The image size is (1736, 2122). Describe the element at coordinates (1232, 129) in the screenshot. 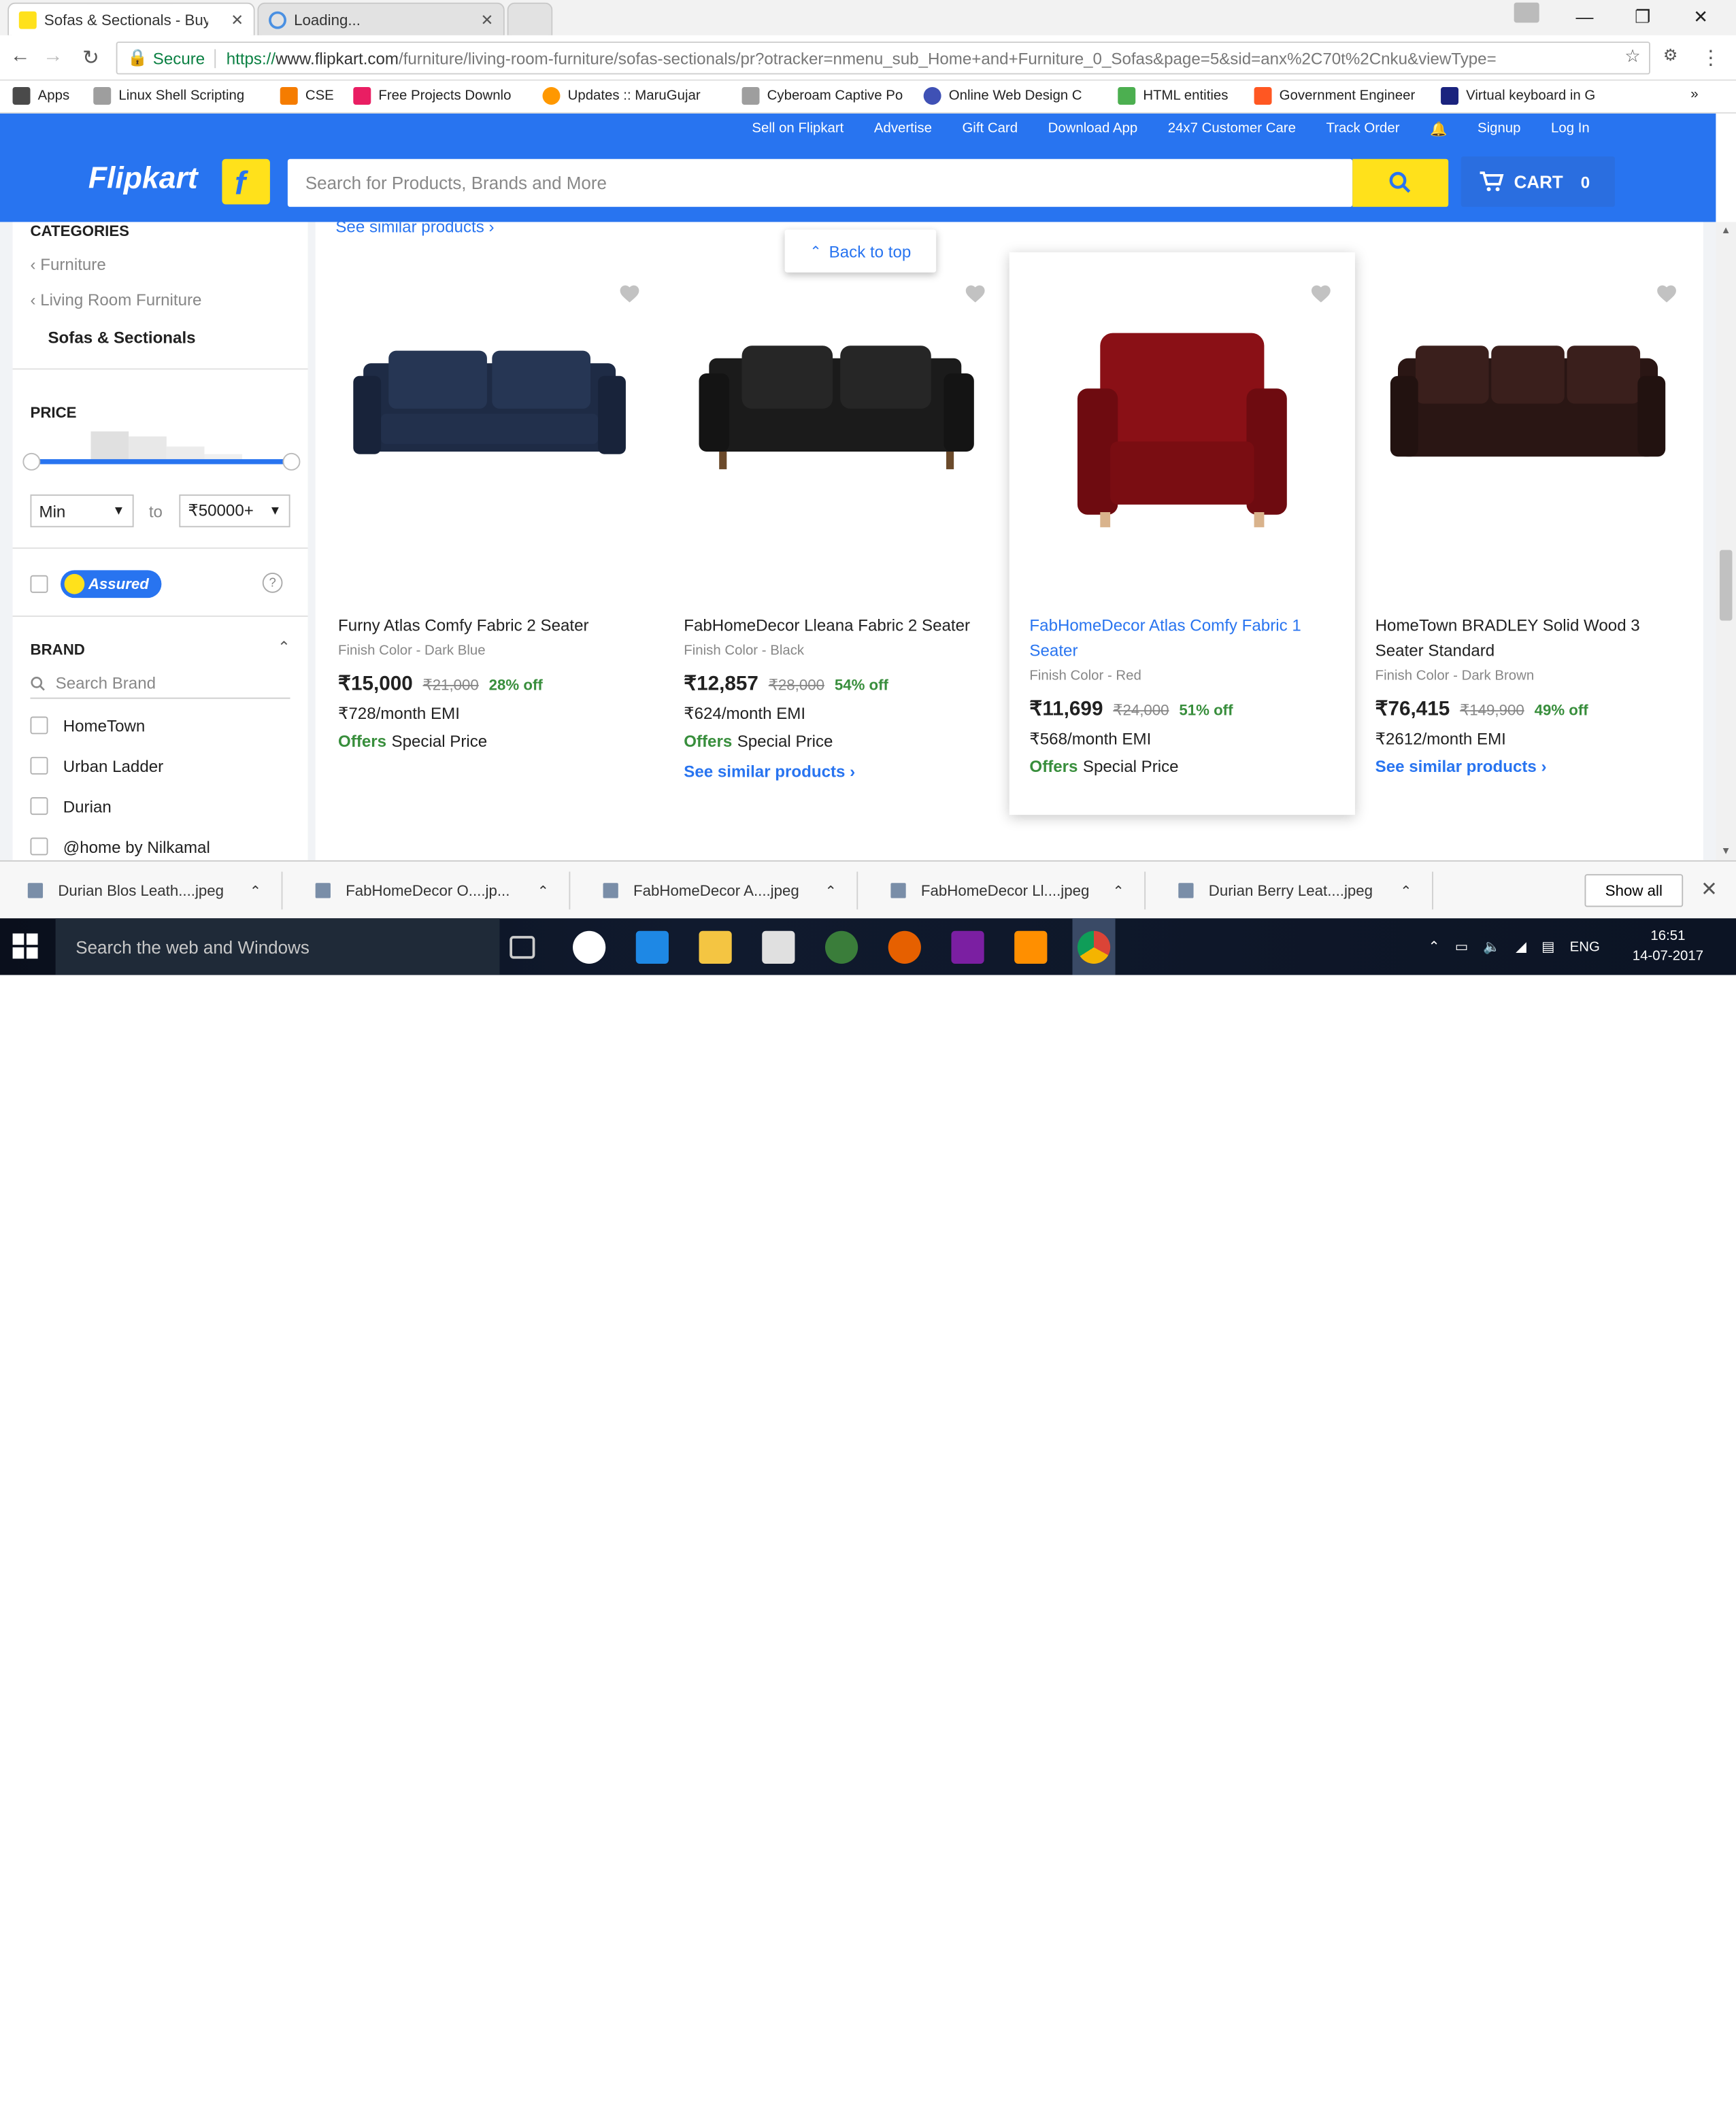

I see `customer-care-link: 24x7 Customer Care` at that location.